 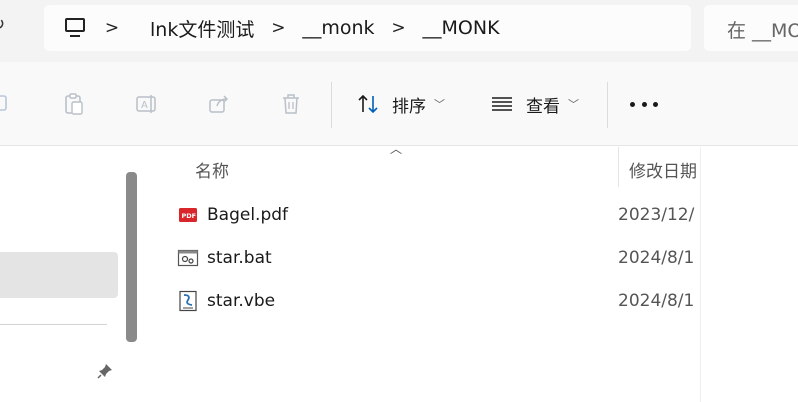 What do you see at coordinates (144, 105) in the screenshot?
I see `svg-text: A` at bounding box center [144, 105].